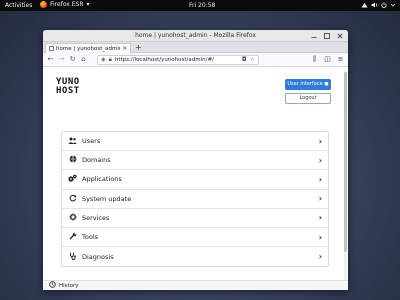 Image resolution: width=400 pixels, height=300 pixels. What do you see at coordinates (244, 59) in the screenshot?
I see `pocket-icon: ◘` at bounding box center [244, 59].